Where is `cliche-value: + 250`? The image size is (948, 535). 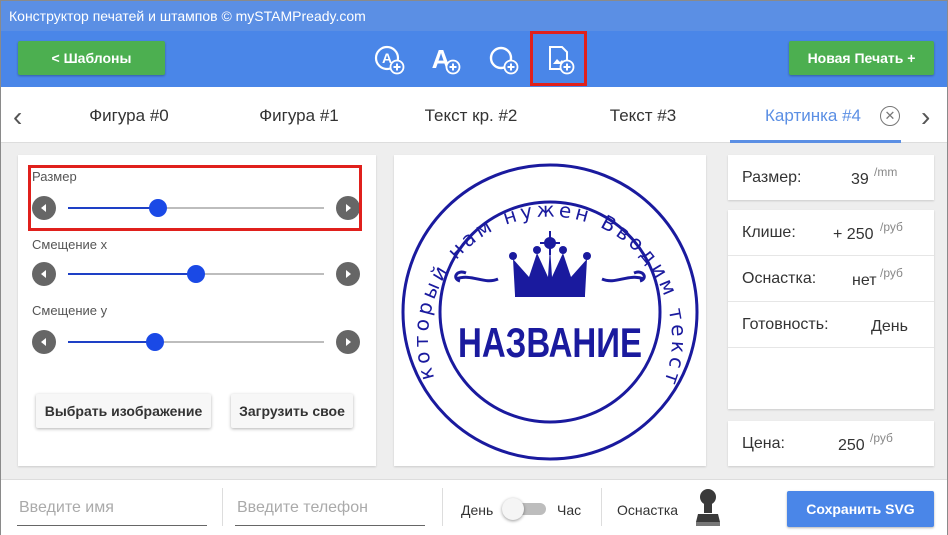 cliche-value: + 250 is located at coordinates (853, 234).